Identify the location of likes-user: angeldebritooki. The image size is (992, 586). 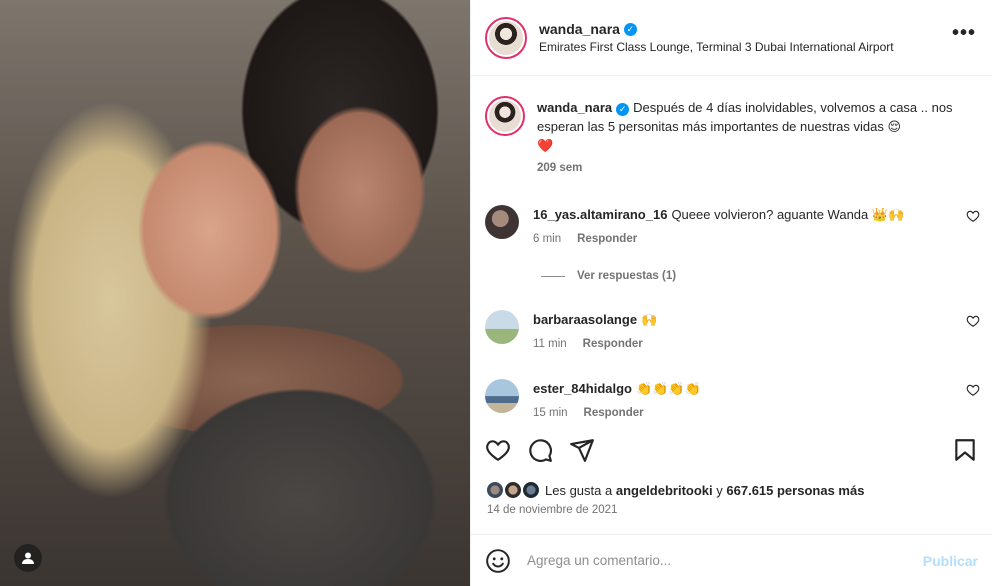
(664, 490).